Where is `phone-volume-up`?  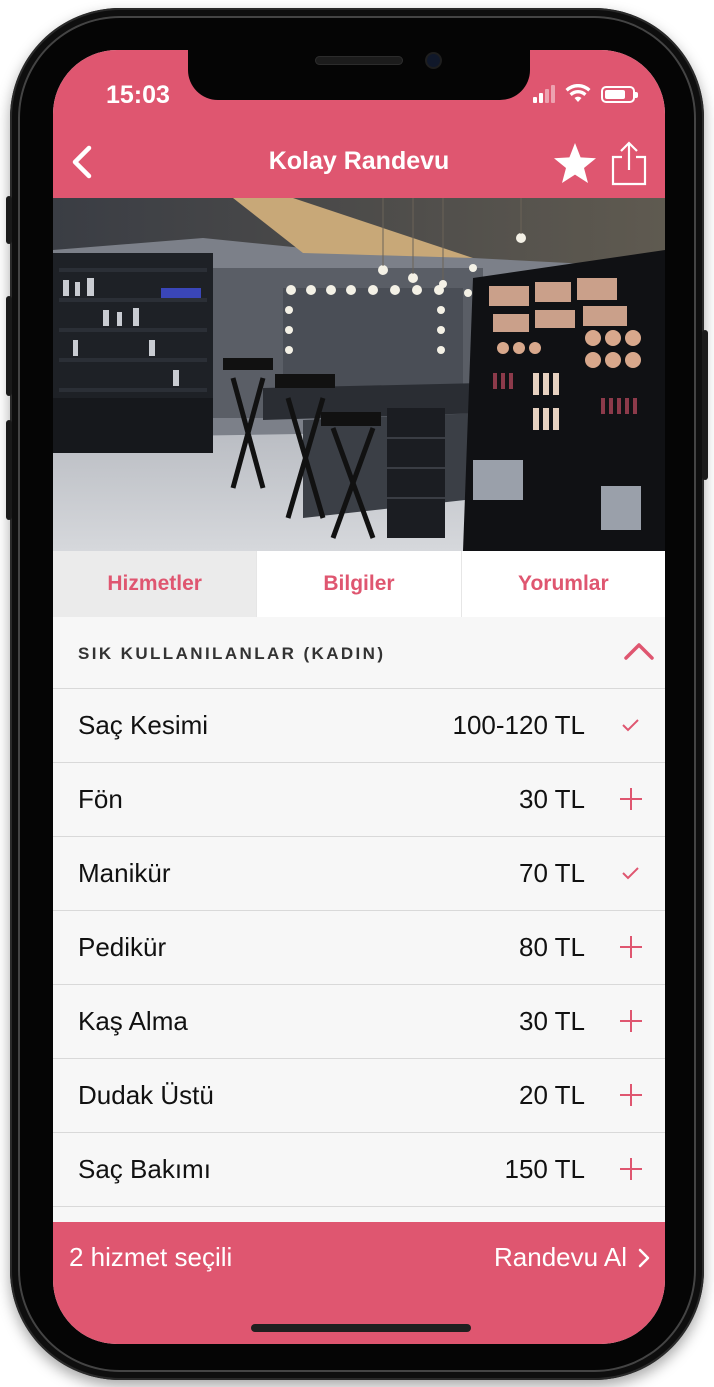 phone-volume-up is located at coordinates (9, 346).